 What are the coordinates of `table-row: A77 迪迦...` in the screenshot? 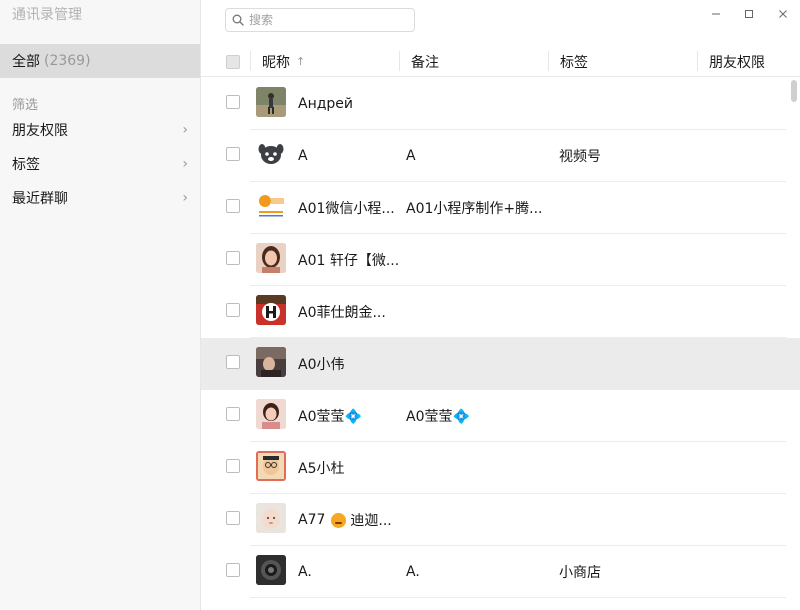 It's located at (500, 520).